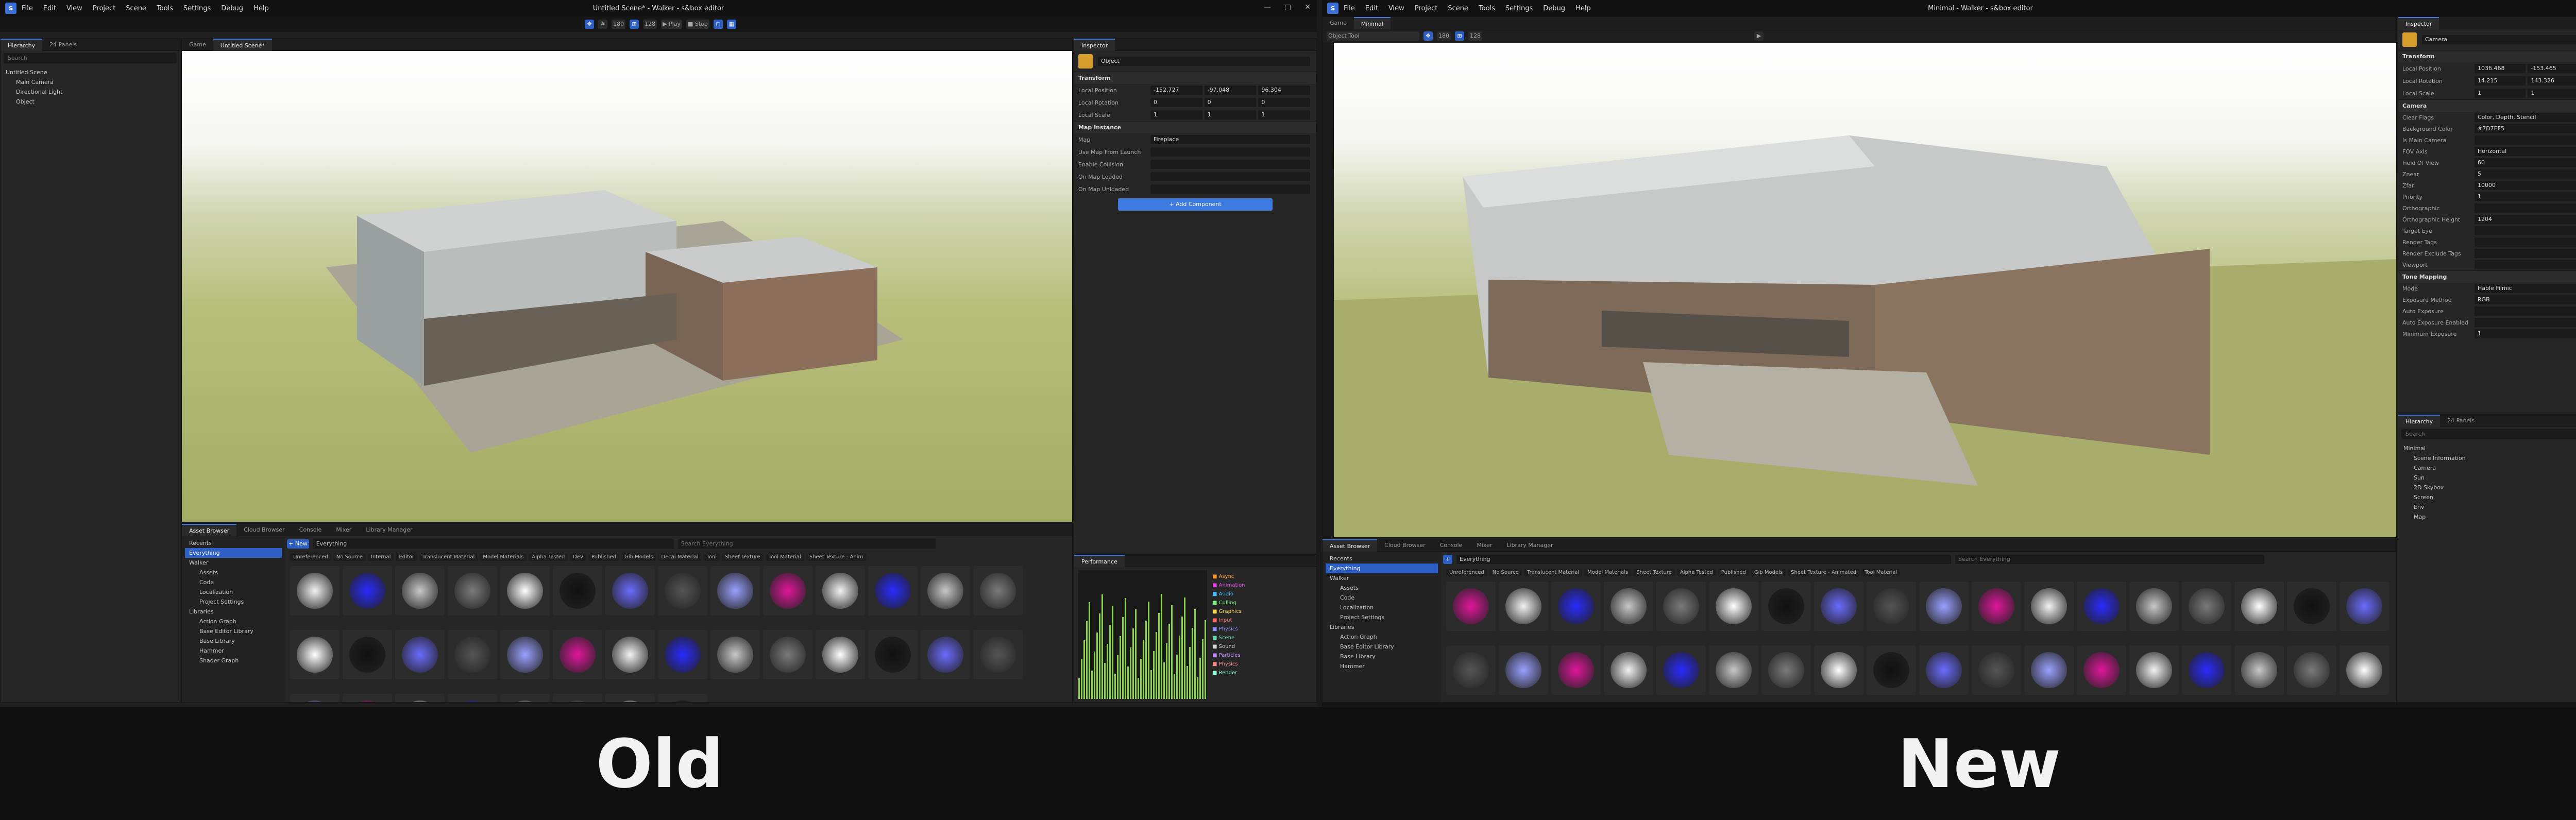 Image resolution: width=2576 pixels, height=820 pixels. Describe the element at coordinates (264, 530) in the screenshot. I see `tab-cloud-browser: Cloud Browser` at that location.